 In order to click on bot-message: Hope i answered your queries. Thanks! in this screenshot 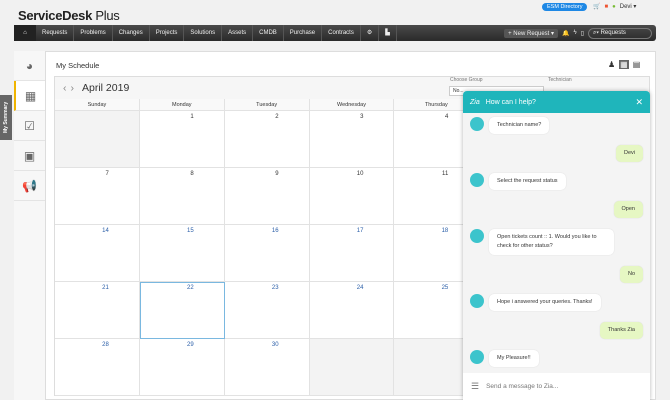, I will do `click(556, 302)`.